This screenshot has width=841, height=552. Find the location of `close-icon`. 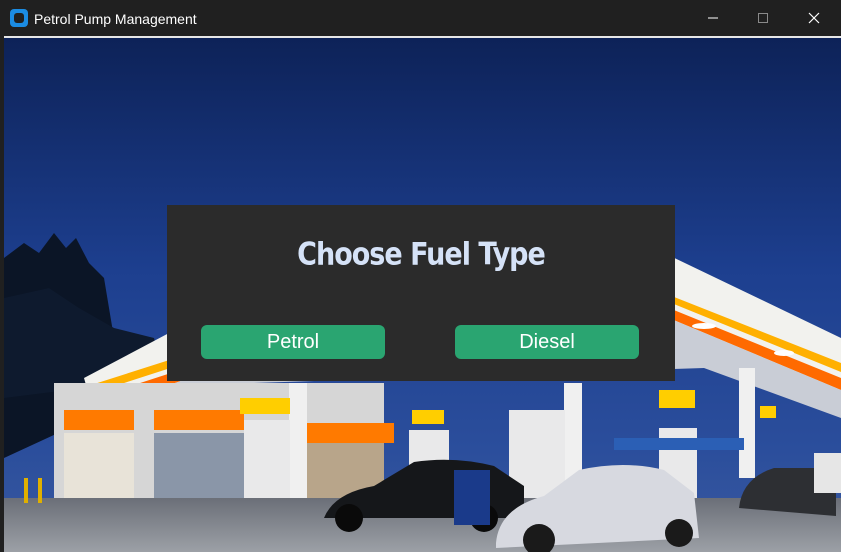

close-icon is located at coordinates (814, 18).